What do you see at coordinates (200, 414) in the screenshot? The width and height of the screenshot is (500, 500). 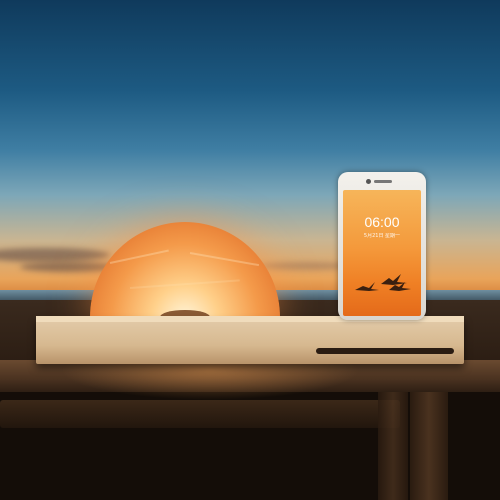 I see `table-rail` at bounding box center [200, 414].